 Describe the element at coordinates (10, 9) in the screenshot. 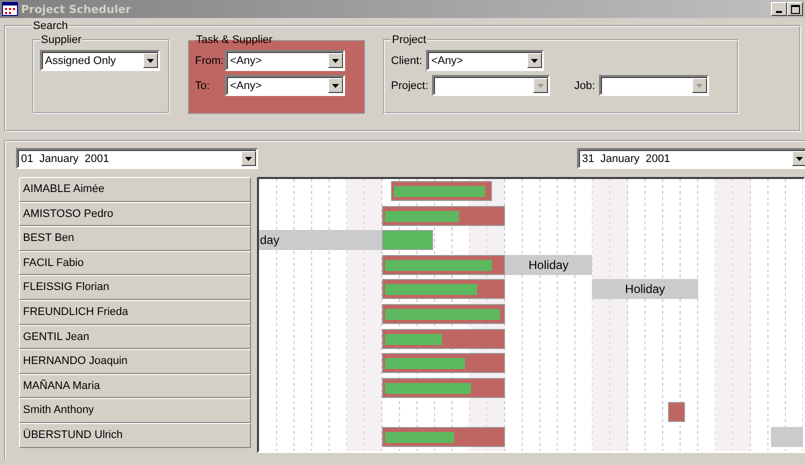

I see `calendar-icon` at that location.